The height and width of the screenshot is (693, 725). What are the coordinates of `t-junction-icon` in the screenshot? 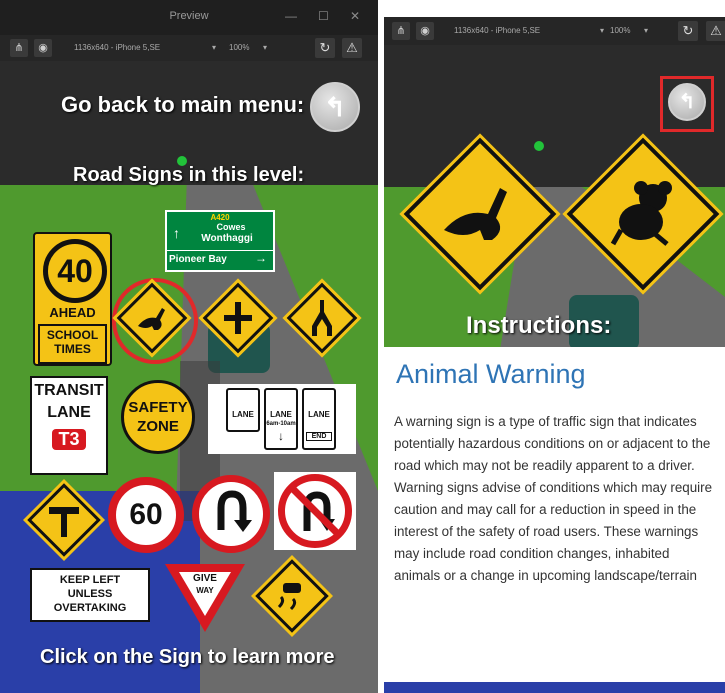 It's located at (64, 522).